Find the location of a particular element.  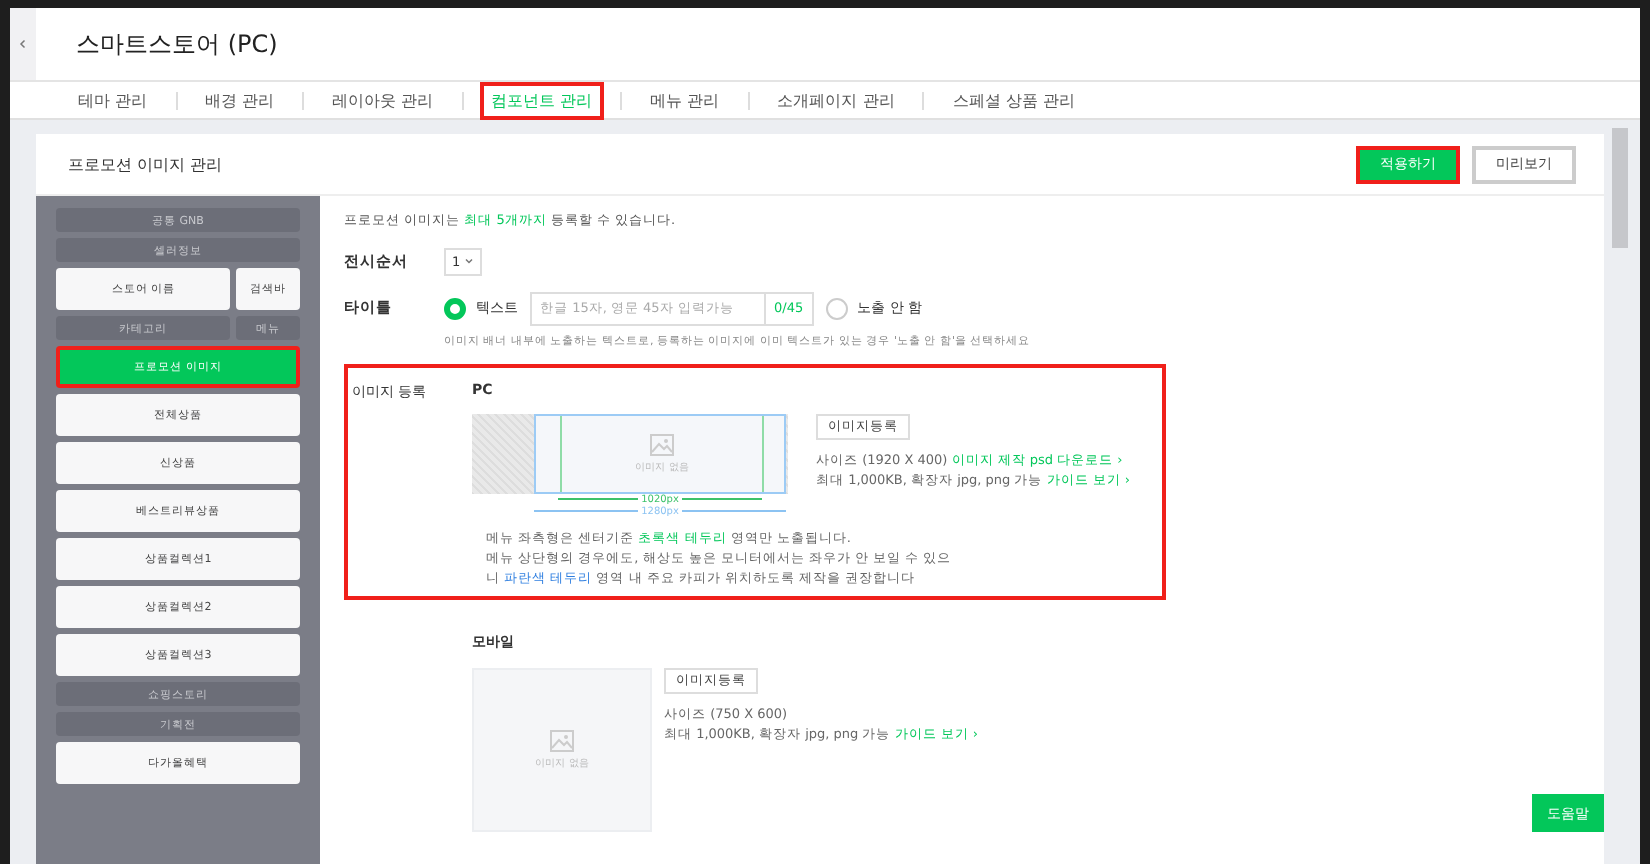

scrollbar is located at coordinates (1620, 188).